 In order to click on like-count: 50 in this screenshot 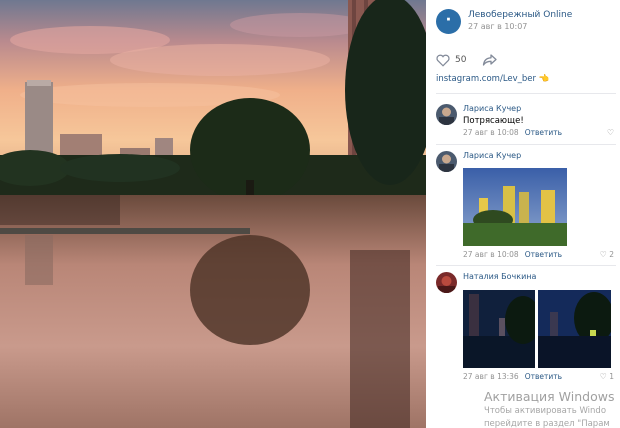, I will do `click(461, 60)`.